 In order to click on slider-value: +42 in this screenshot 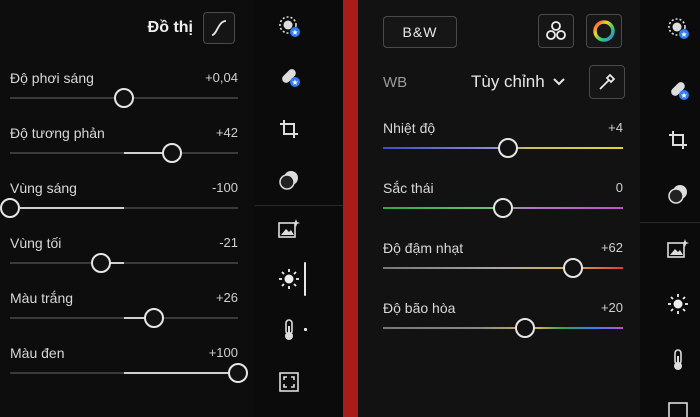, I will do `click(227, 132)`.